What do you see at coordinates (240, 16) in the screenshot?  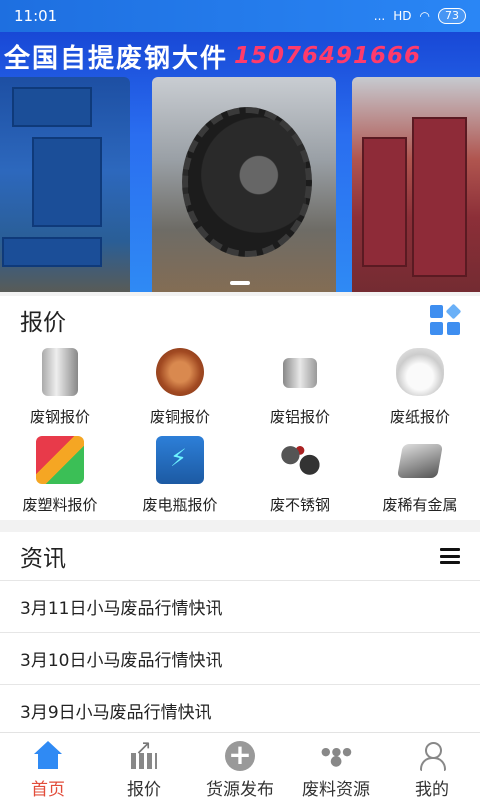 I see `status-bar: 11:01 ... HD ◠ 73` at bounding box center [240, 16].